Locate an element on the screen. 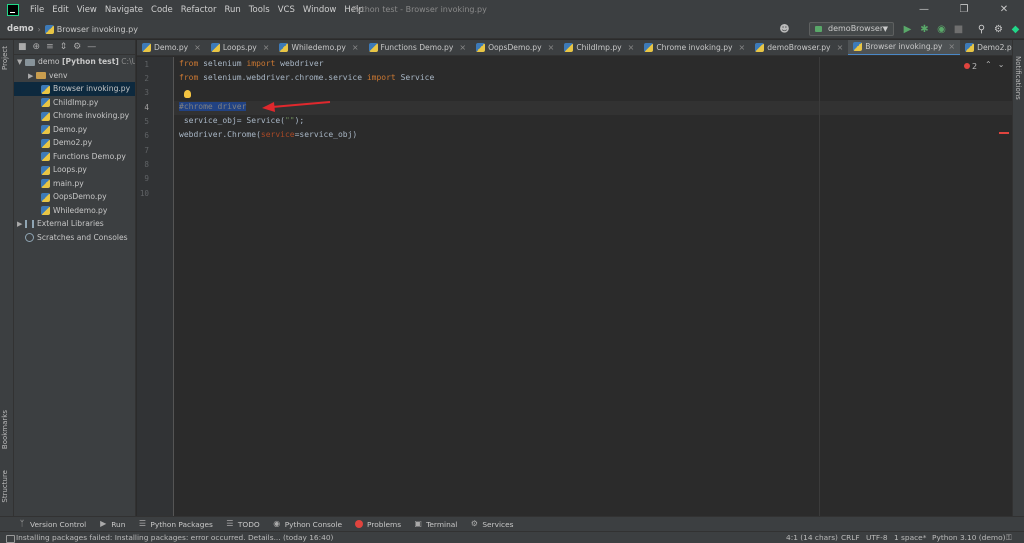 The width and height of the screenshot is (1024, 543). chevron-down-icon: ⌄ is located at coordinates (1004, 64).